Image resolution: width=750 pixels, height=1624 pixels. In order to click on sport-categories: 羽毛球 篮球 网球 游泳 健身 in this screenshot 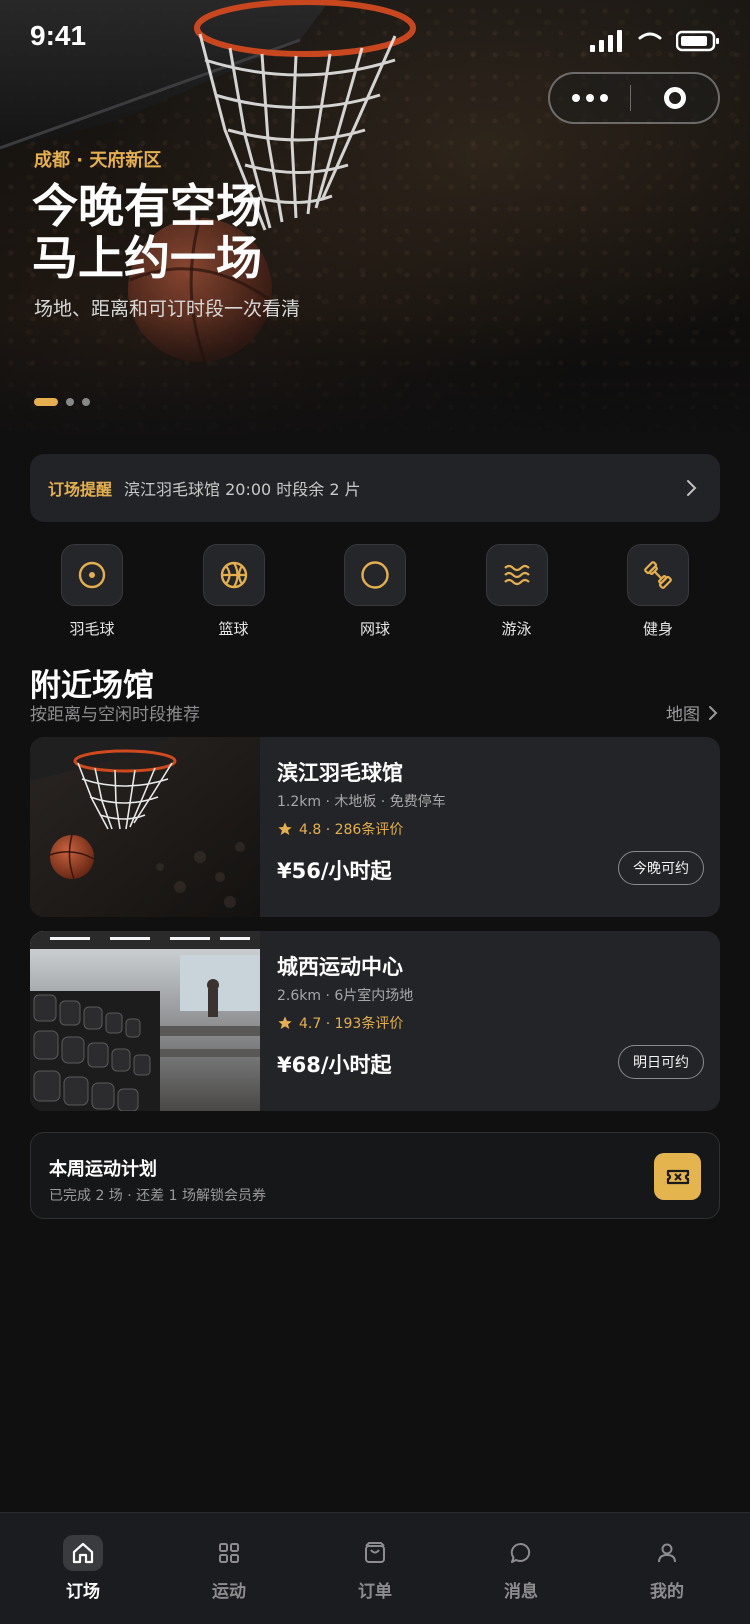, I will do `click(375, 591)`.